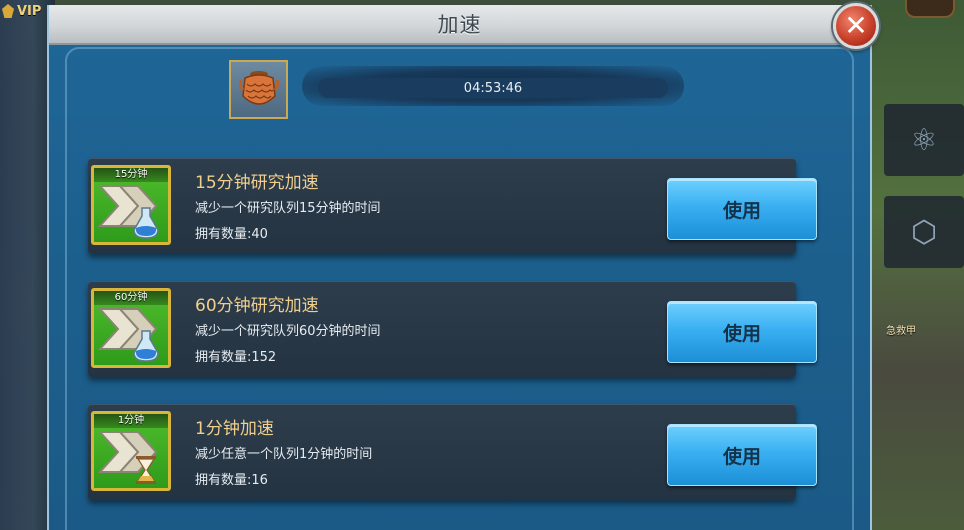 The width and height of the screenshot is (964, 530). I want to click on side-label: 急救甲, so click(901, 331).